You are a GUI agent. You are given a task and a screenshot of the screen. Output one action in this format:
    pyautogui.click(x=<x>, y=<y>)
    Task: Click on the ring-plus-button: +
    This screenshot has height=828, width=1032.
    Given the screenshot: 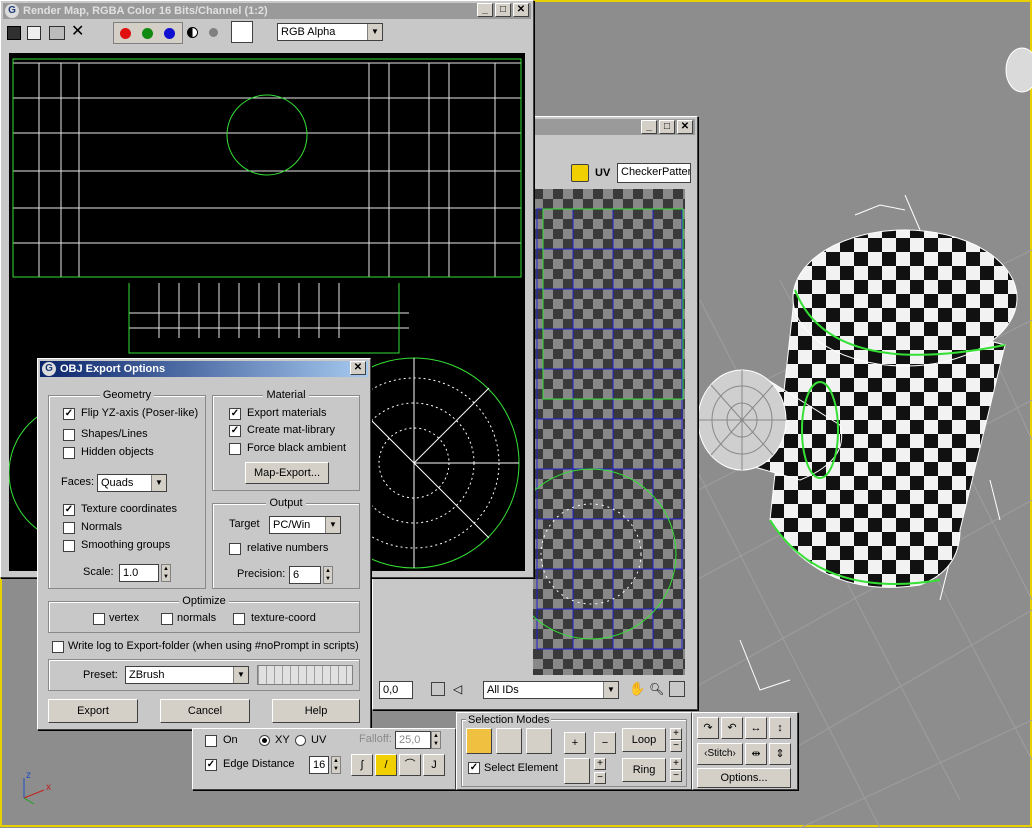 What is the action you would take?
    pyautogui.click(x=676, y=764)
    